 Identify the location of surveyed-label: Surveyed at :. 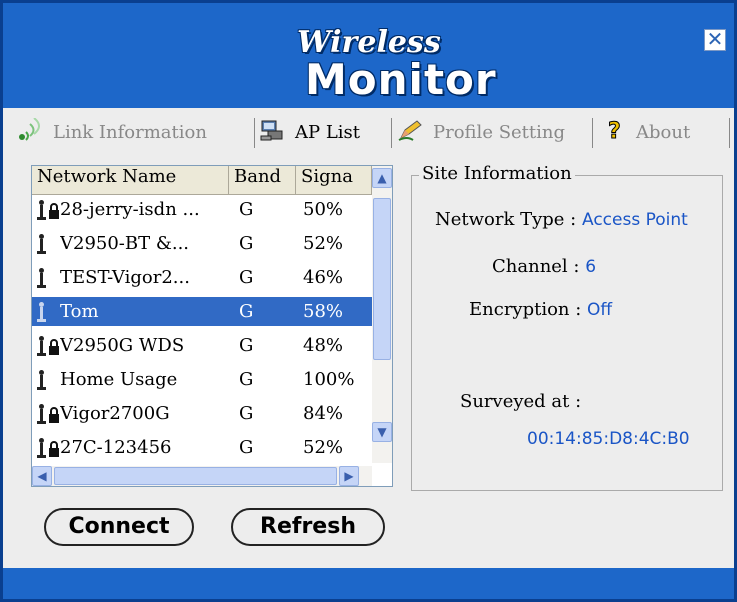
(521, 401).